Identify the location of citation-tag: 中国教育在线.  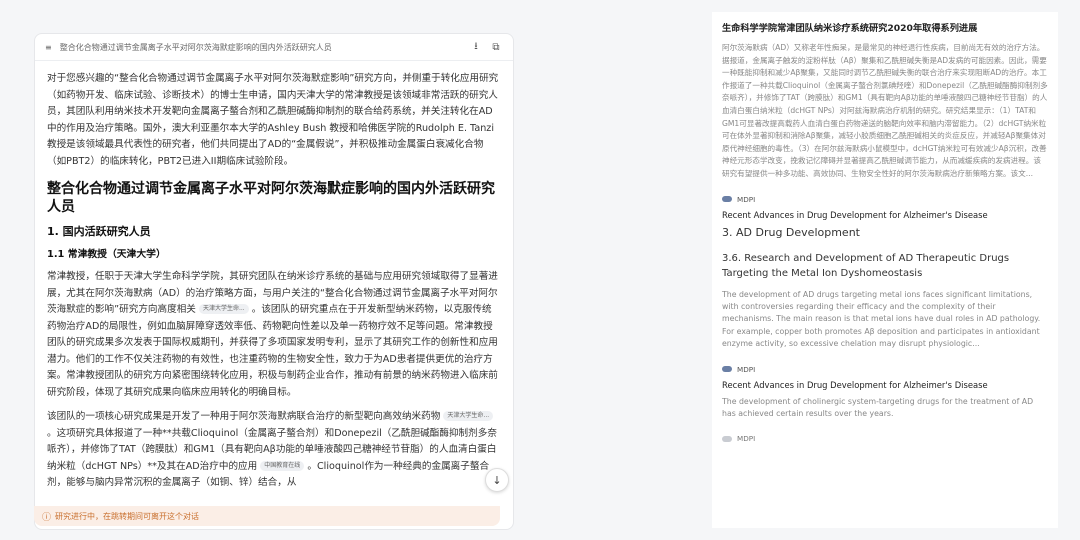
(282, 465).